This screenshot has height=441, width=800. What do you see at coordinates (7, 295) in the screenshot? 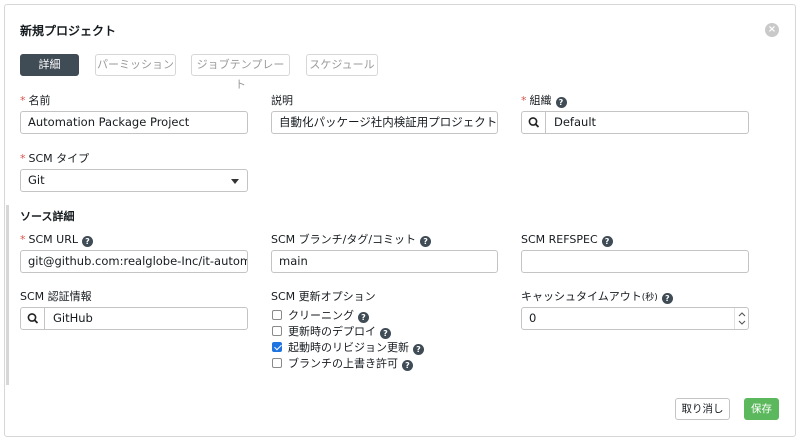
I see `section-divider` at bounding box center [7, 295].